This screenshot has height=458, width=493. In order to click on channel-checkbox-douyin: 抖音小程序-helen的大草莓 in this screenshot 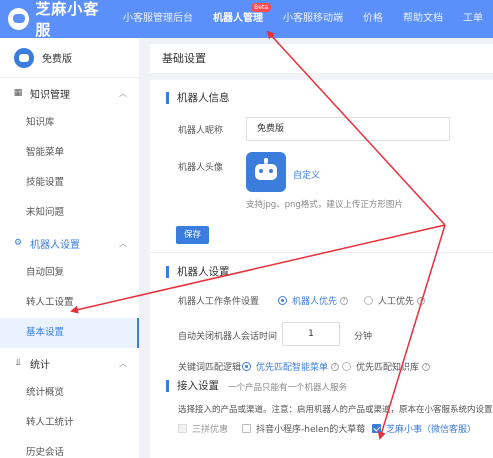, I will do `click(303, 428)`.